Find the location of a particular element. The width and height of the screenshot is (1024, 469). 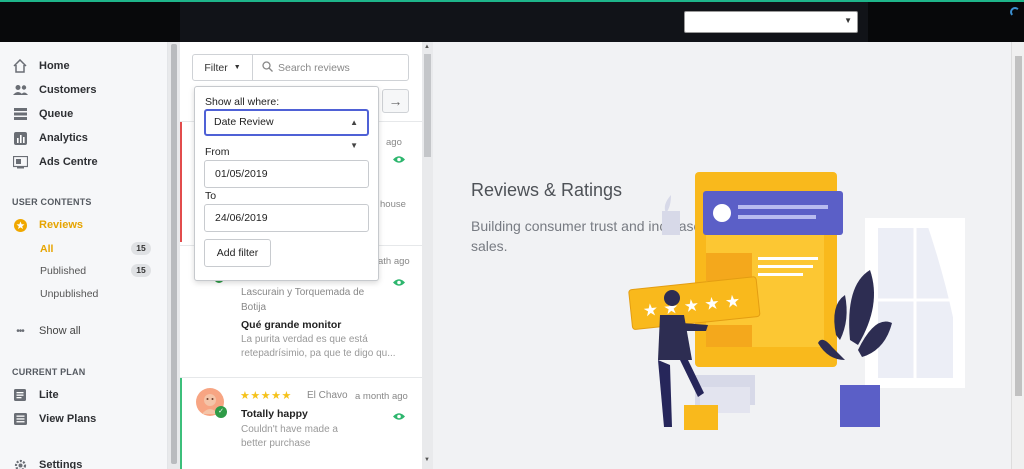

scroll-up-icon: ▲ is located at coordinates (427, 47).